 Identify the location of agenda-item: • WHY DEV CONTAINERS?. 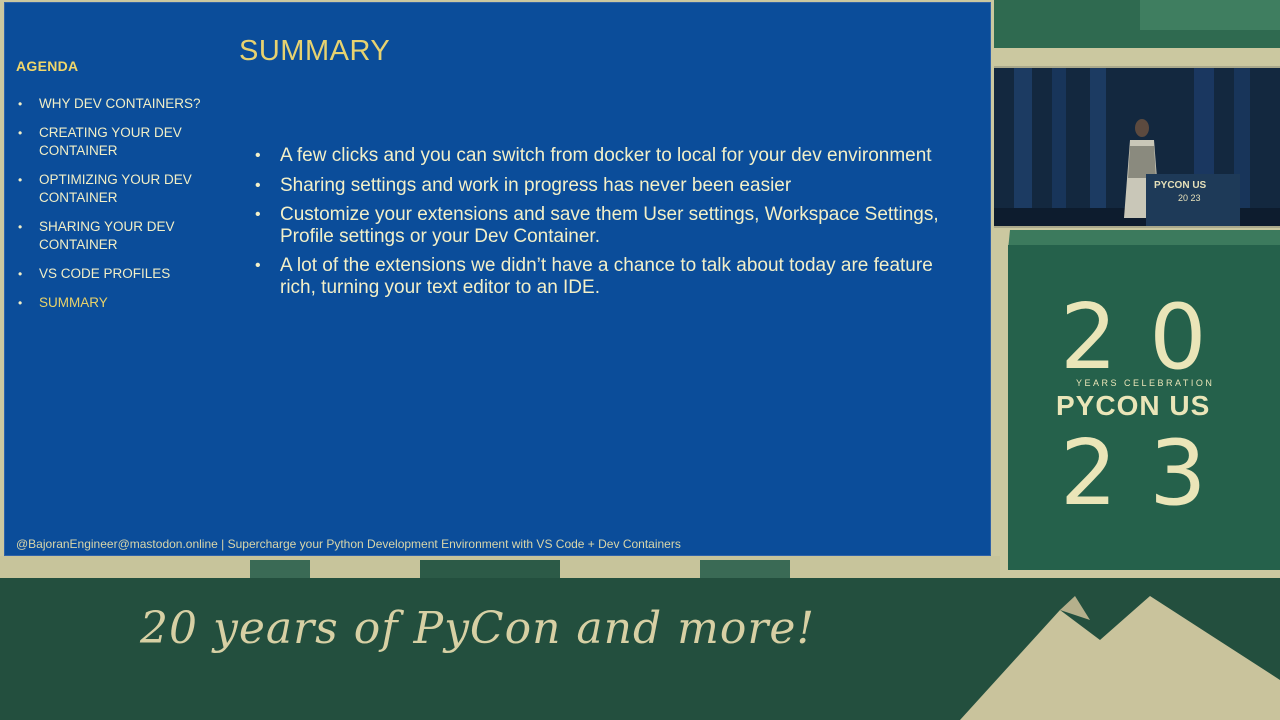
(118, 104).